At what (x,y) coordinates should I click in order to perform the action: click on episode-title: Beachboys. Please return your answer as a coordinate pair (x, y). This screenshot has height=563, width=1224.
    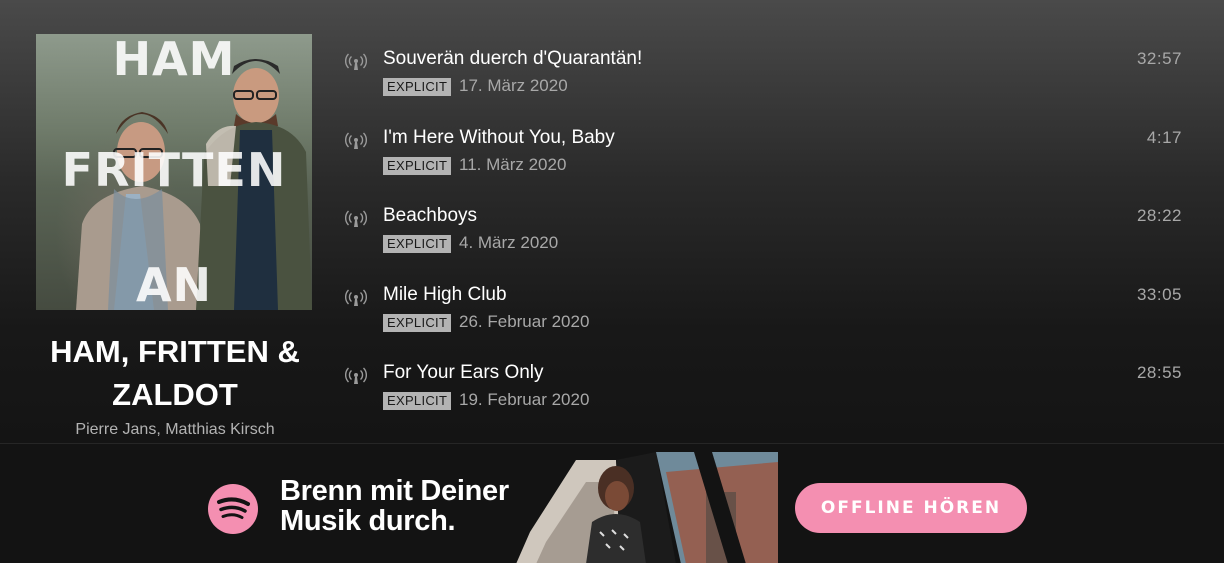
    Looking at the image, I should click on (430, 216).